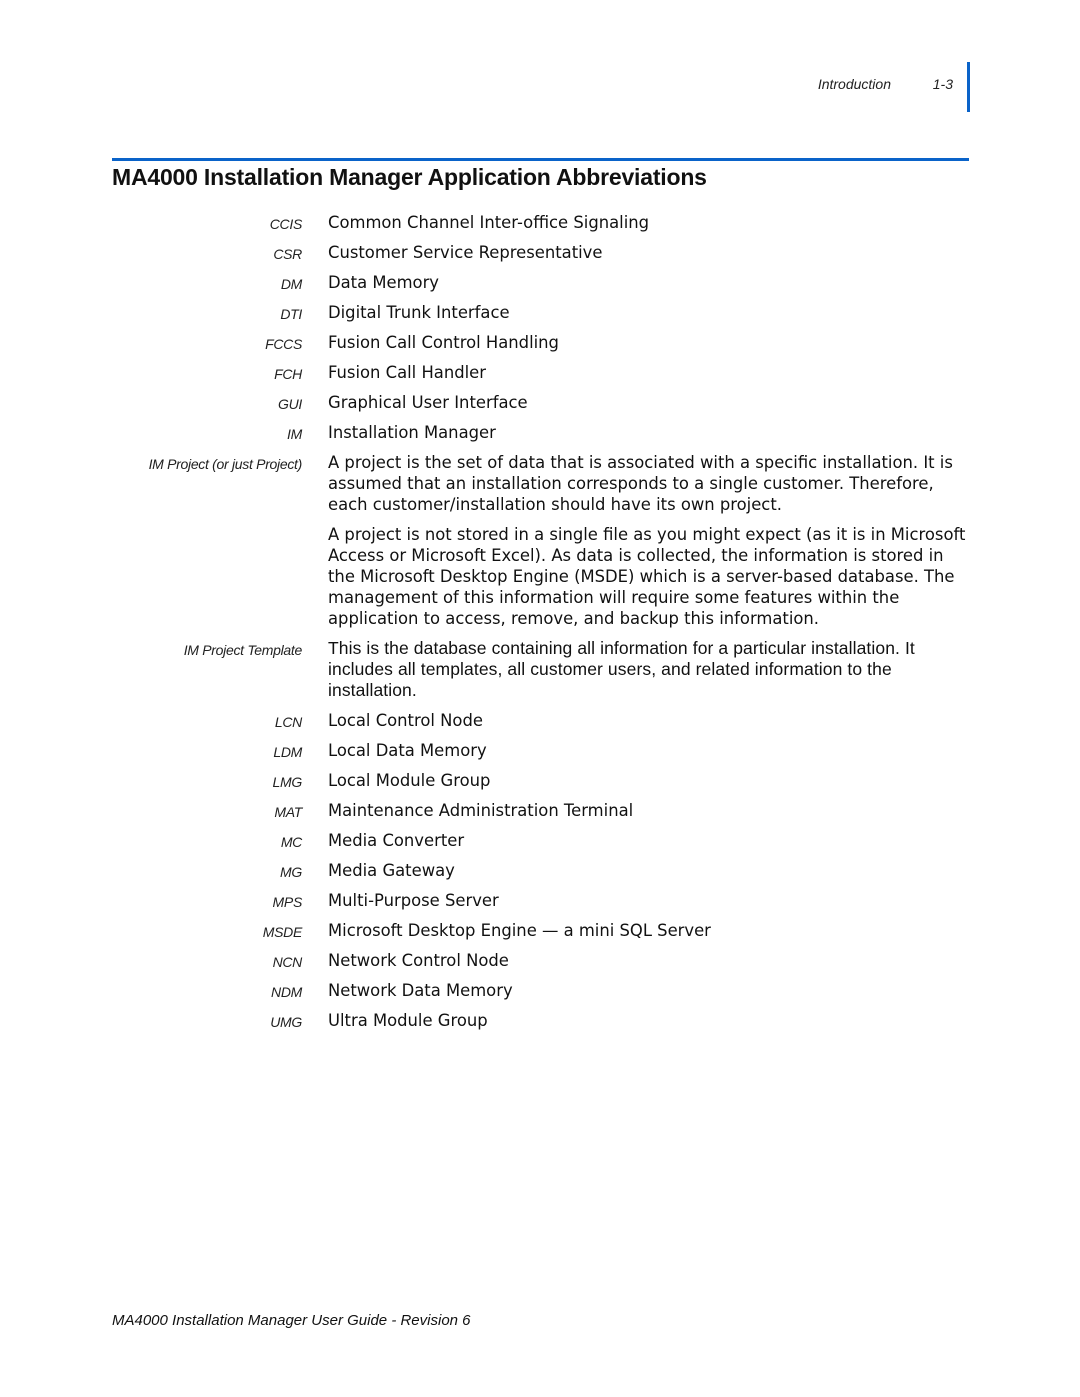  What do you see at coordinates (650, 432) in the screenshot?
I see `definition-block: Installation Manager` at bounding box center [650, 432].